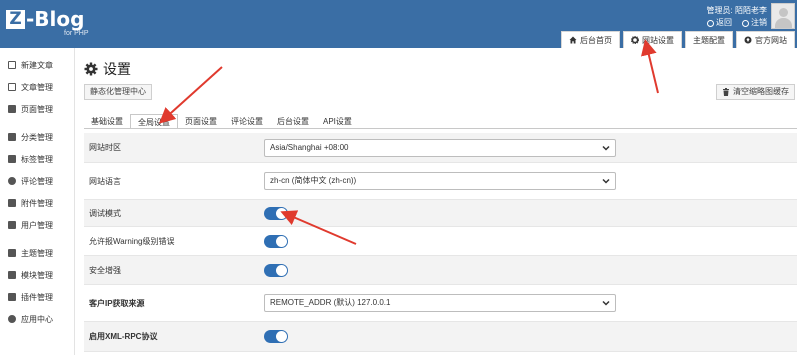 This screenshot has width=797, height=355. I want to click on article-icon, so click(12, 87).